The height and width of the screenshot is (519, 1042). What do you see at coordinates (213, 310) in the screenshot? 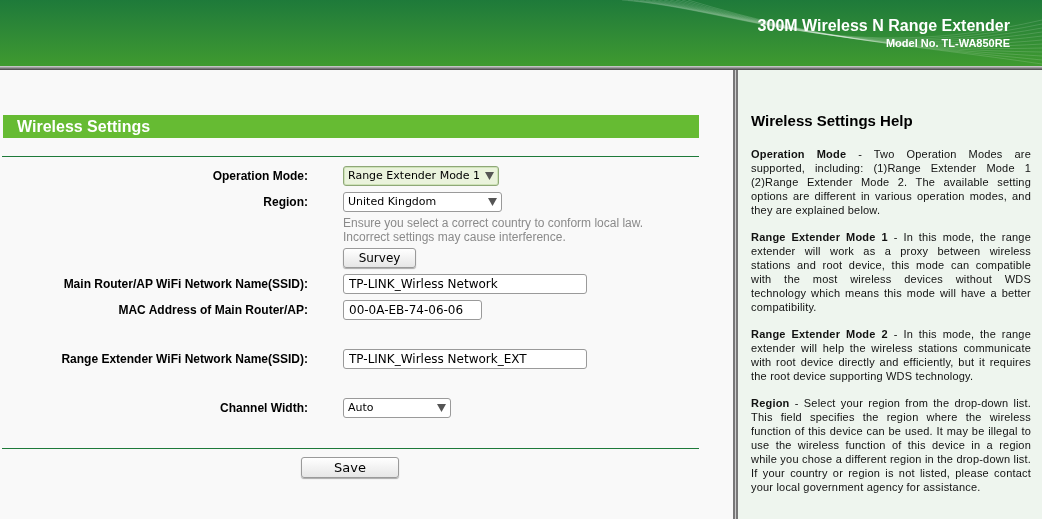
I see `field-label: MAC Address of Main Router/AP:` at bounding box center [213, 310].